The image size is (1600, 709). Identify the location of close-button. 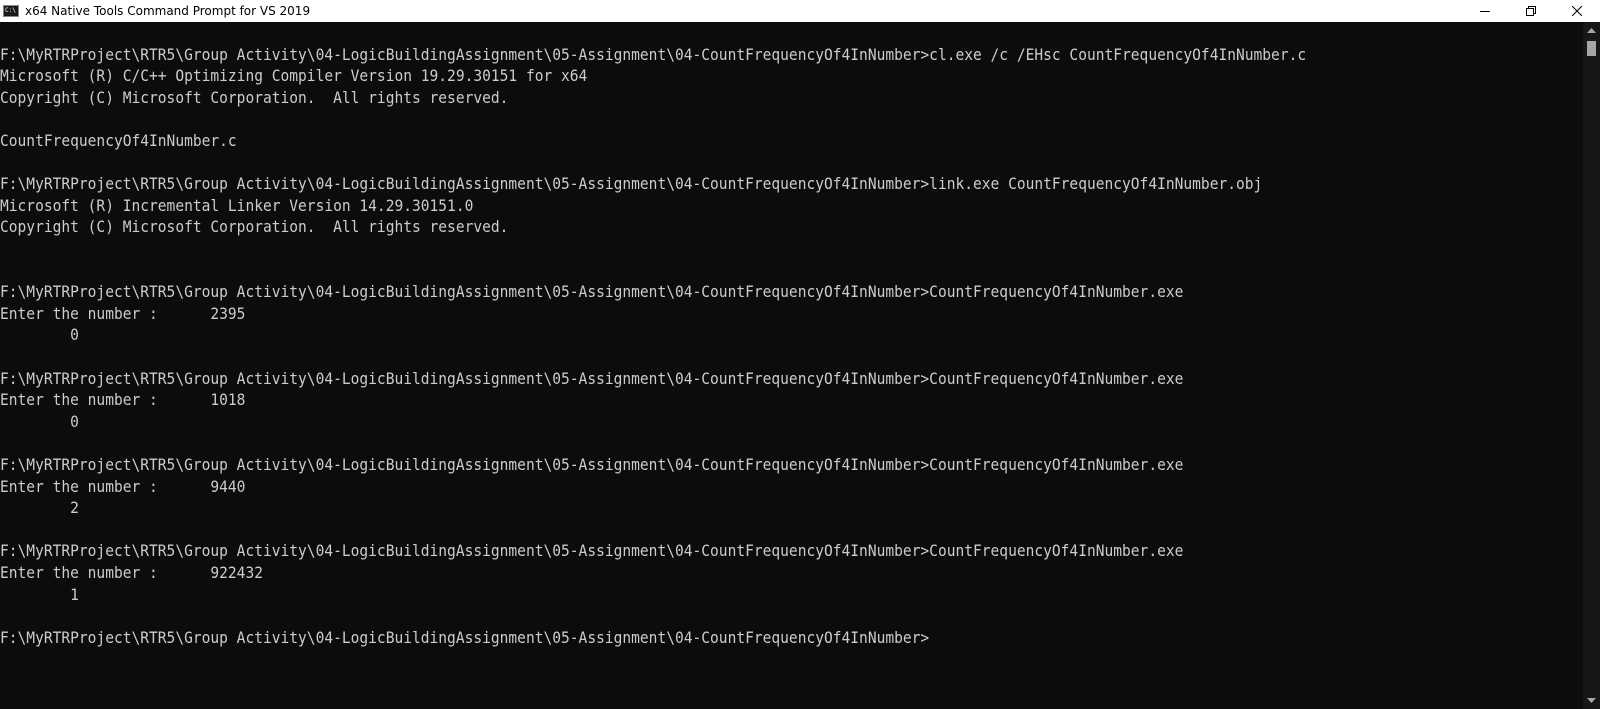
(1577, 11).